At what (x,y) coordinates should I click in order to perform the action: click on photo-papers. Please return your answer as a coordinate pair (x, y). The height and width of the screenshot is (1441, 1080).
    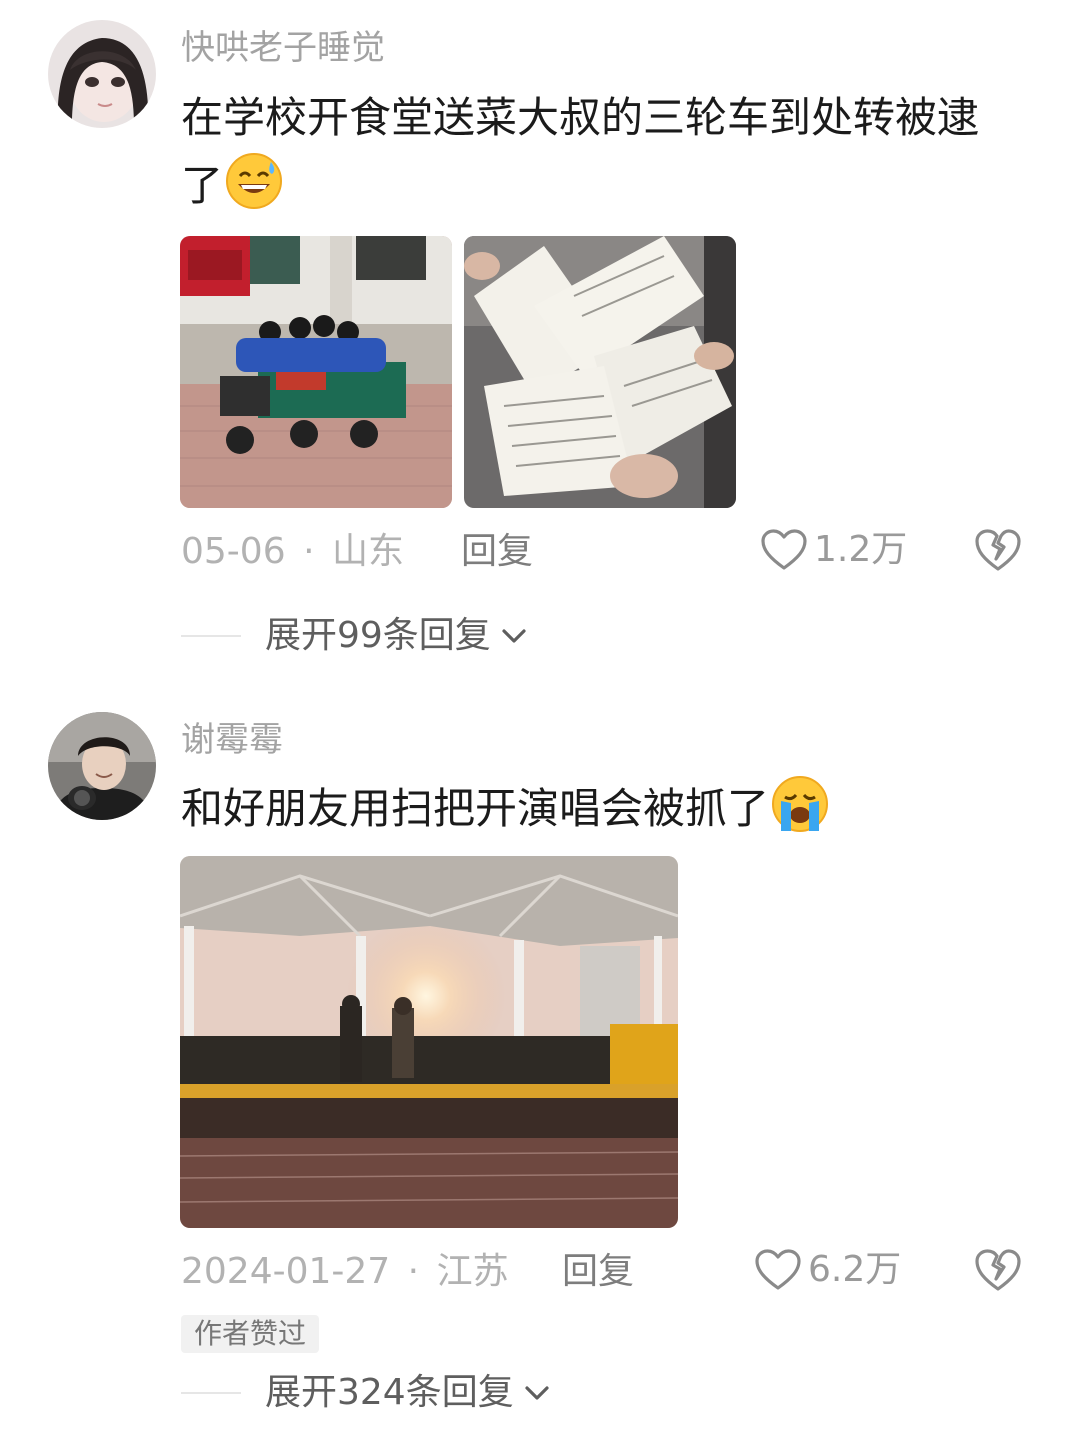
    Looking at the image, I should click on (600, 372).